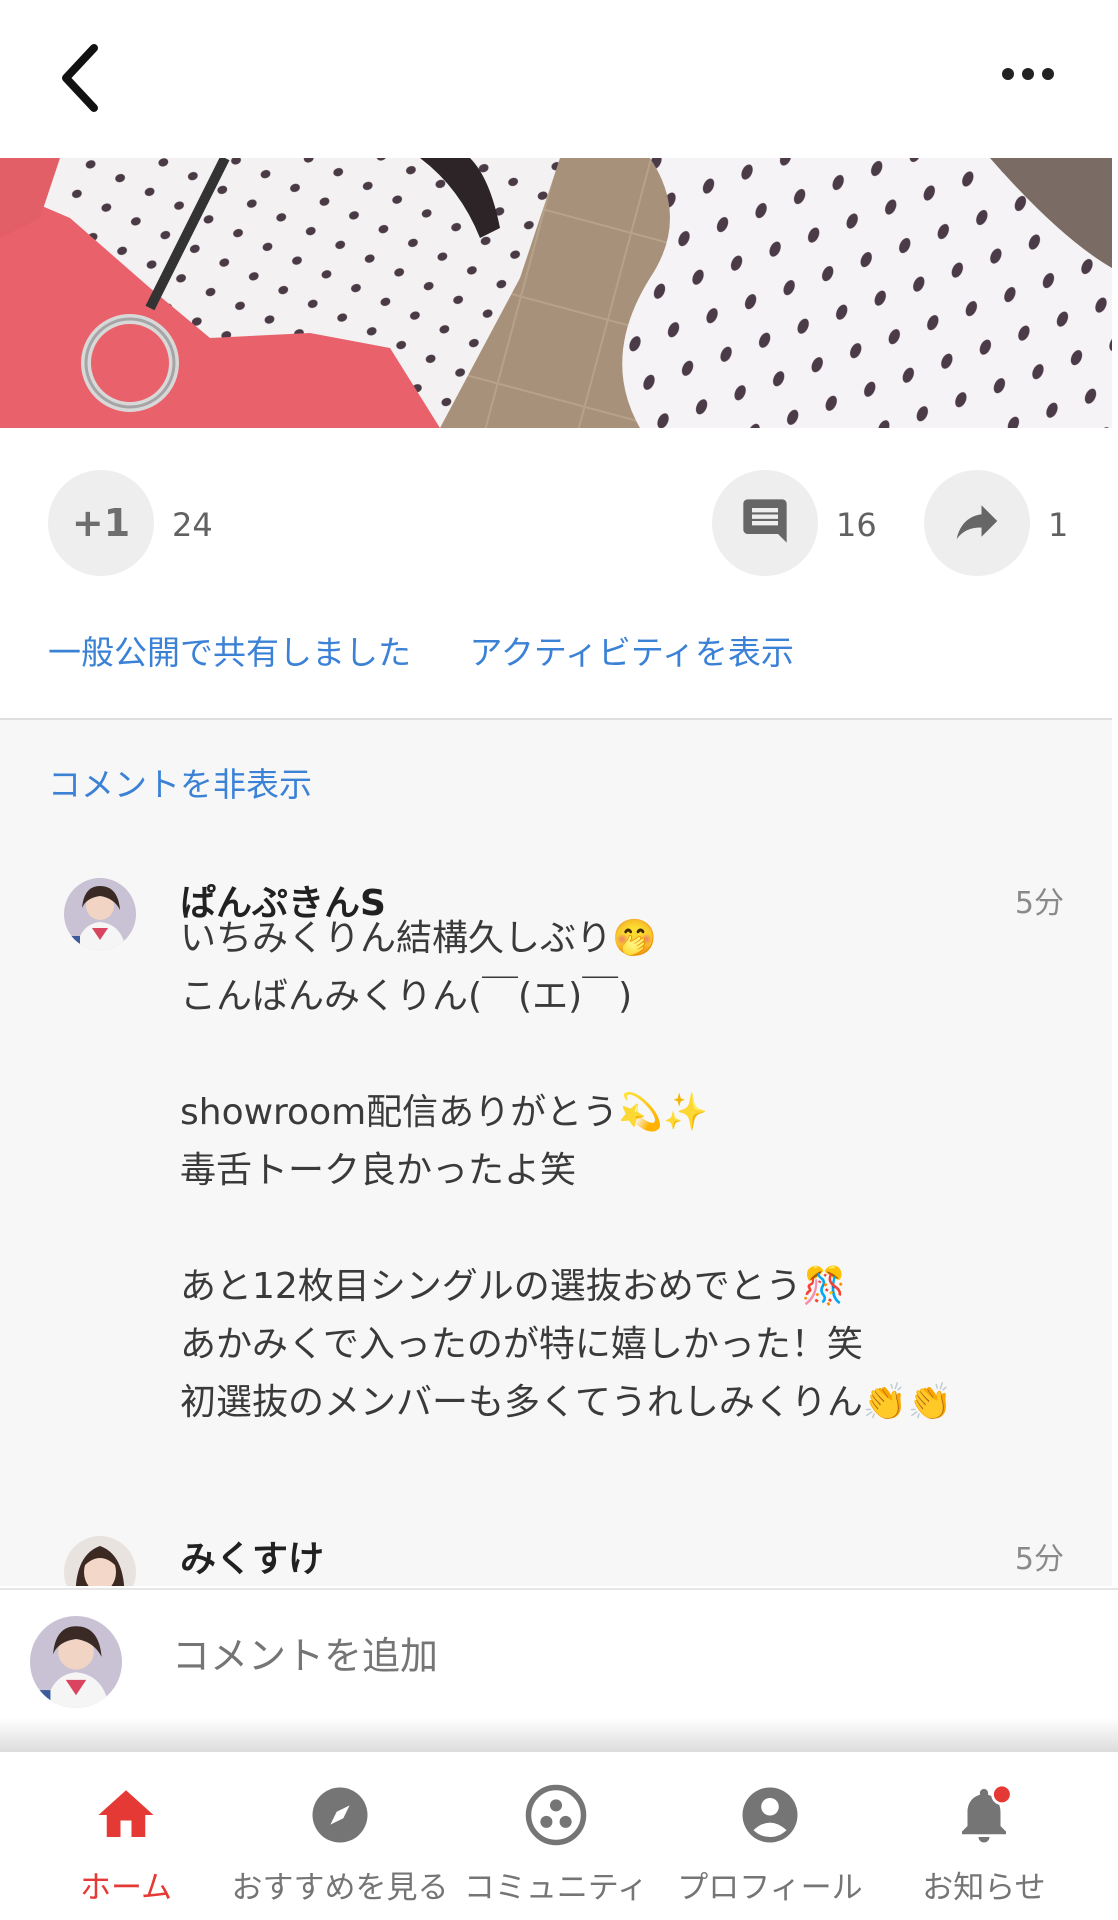 This screenshot has width=1118, height=1920. What do you see at coordinates (556, 1815) in the screenshot?
I see `community-icon` at bounding box center [556, 1815].